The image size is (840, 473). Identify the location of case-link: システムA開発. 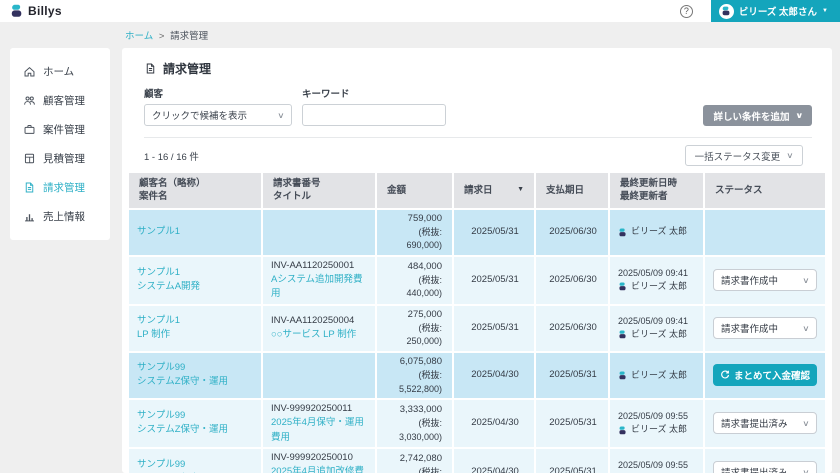
(196, 287).